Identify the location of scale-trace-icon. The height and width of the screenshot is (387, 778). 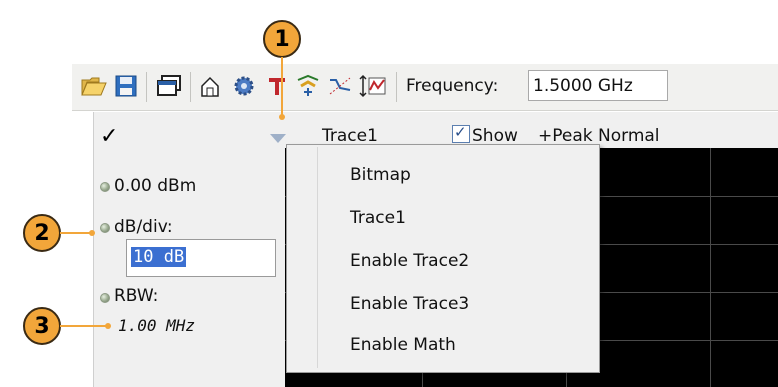
(373, 86).